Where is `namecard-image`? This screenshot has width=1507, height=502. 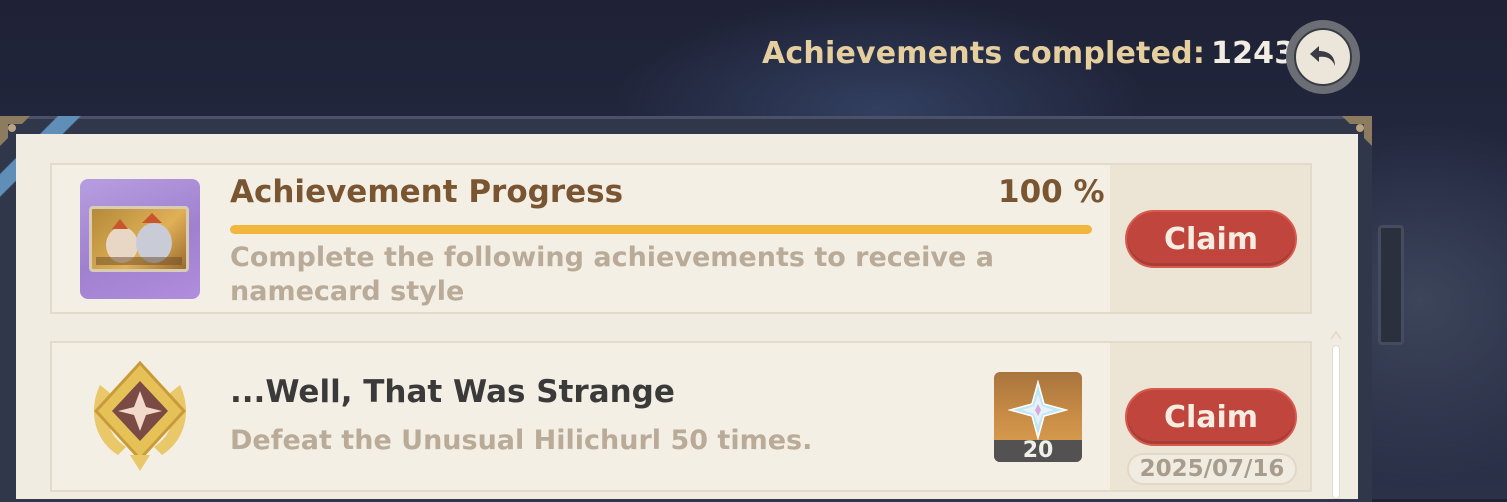
namecard-image is located at coordinates (139, 239).